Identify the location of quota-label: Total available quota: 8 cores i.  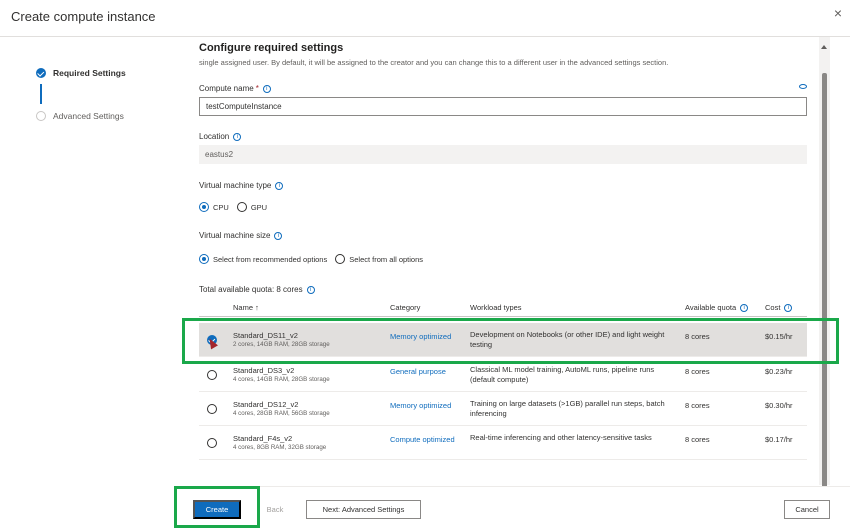
(257, 289).